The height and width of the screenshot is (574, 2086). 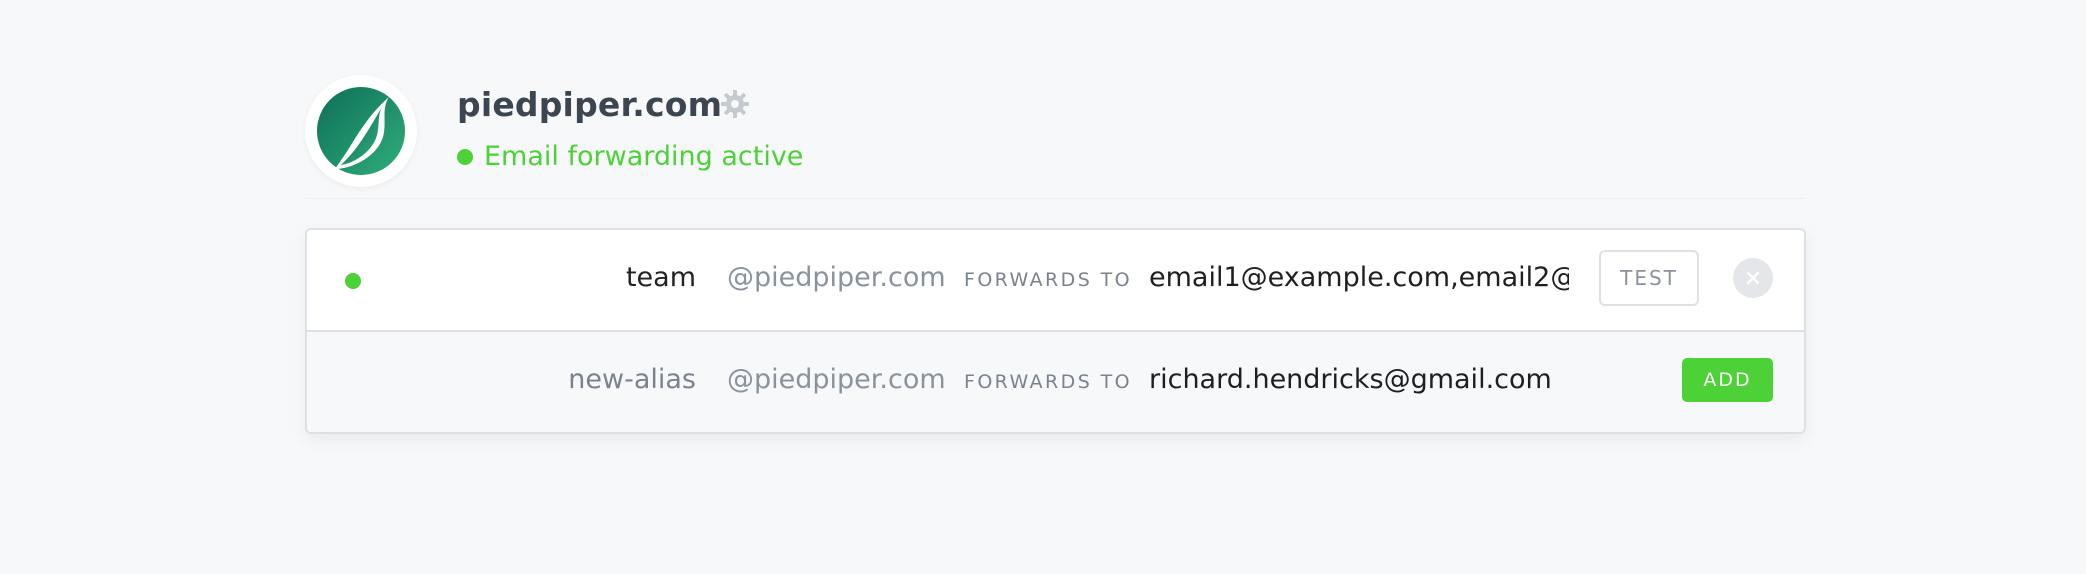 I want to click on delete-alias-button, so click(x=1753, y=278).